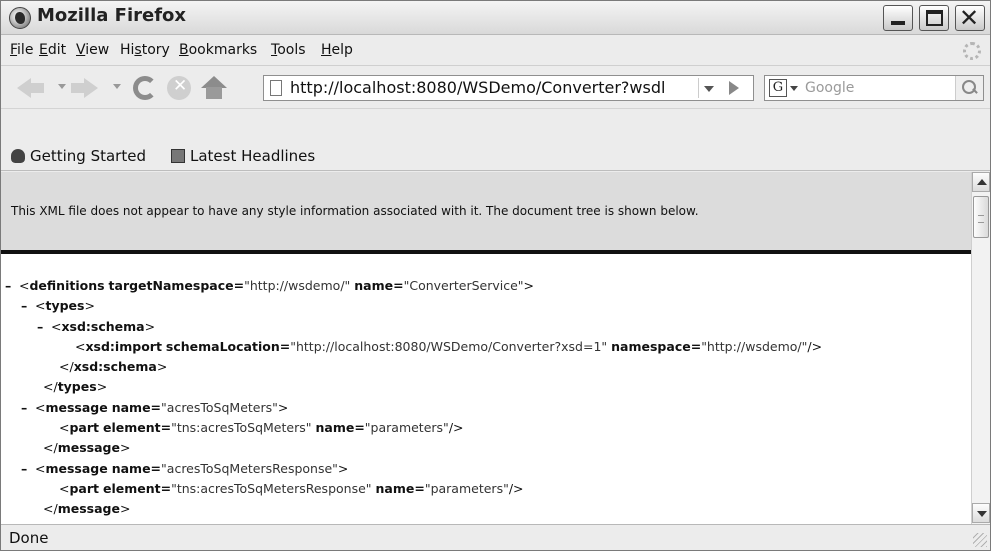  Describe the element at coordinates (495, 51) in the screenshot. I see `menu-bar: File Edit View History Bookmarks Tools Help` at that location.